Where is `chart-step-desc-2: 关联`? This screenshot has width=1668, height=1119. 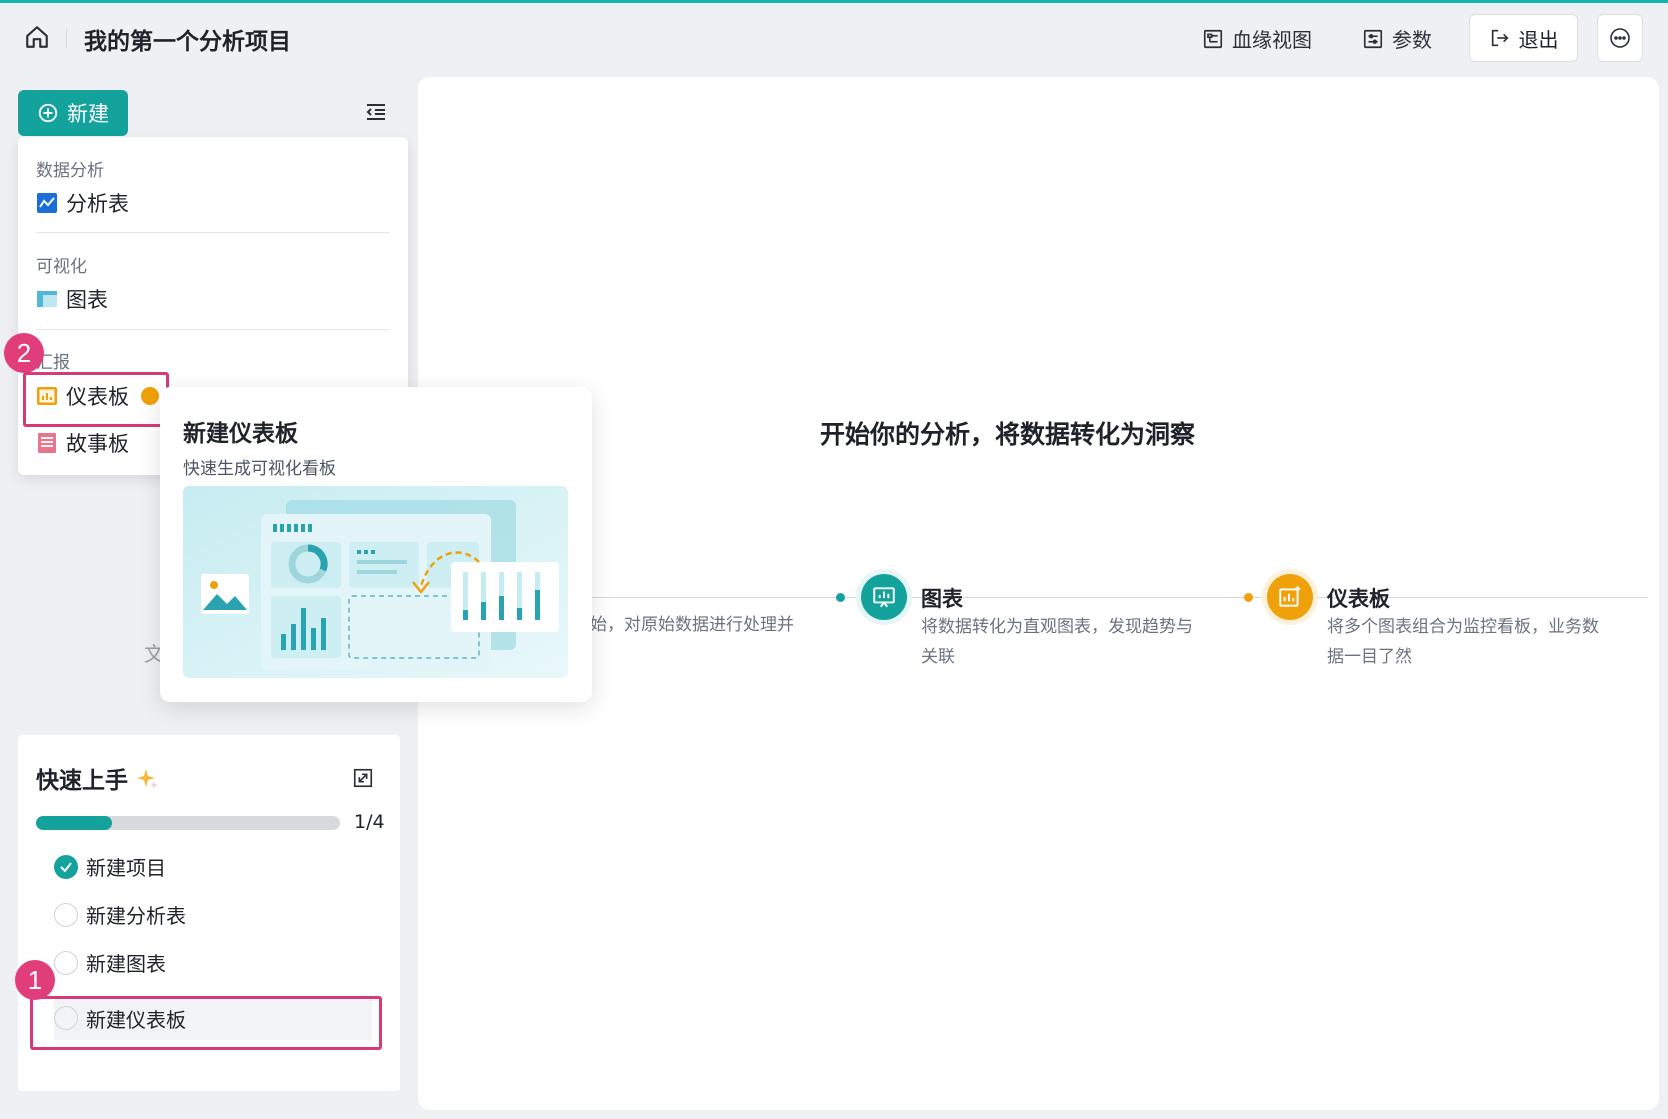 chart-step-desc-2: 关联 is located at coordinates (938, 657).